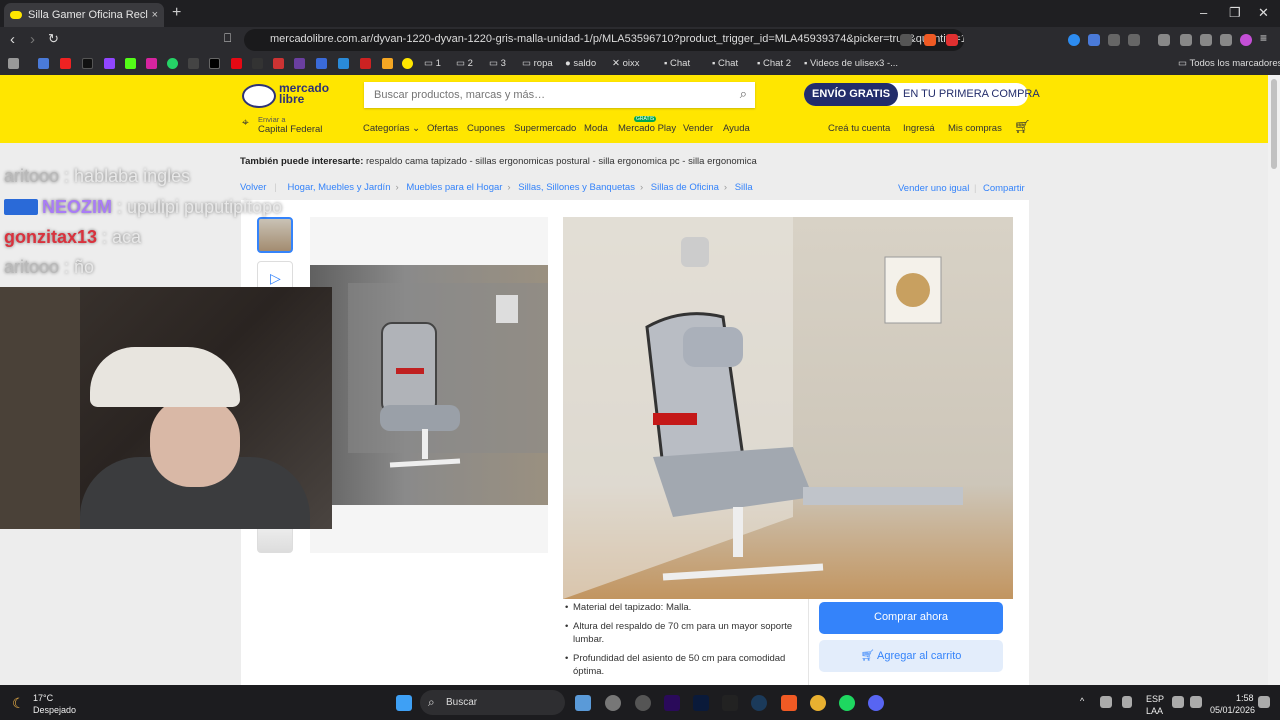 This screenshot has height=720, width=1280. I want to click on breadcrumb-item: Silla, so click(744, 187).